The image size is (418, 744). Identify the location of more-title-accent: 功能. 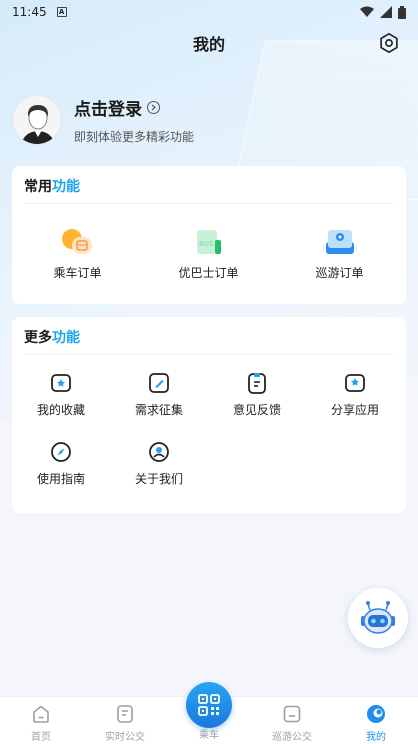
(66, 338).